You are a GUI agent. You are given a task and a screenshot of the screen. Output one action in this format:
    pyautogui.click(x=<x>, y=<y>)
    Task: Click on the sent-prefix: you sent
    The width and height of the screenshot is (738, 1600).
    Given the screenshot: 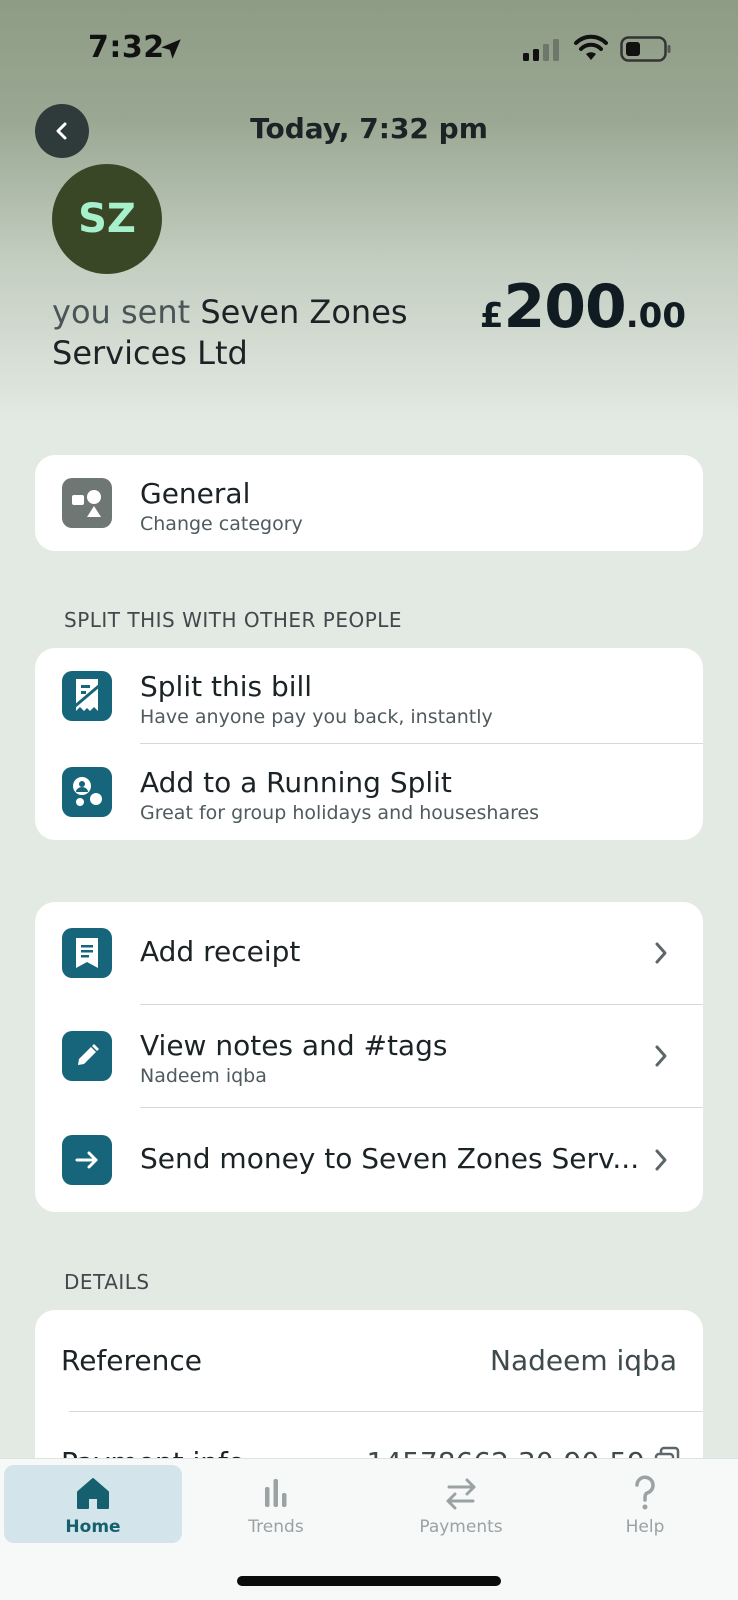 What is the action you would take?
    pyautogui.click(x=126, y=312)
    